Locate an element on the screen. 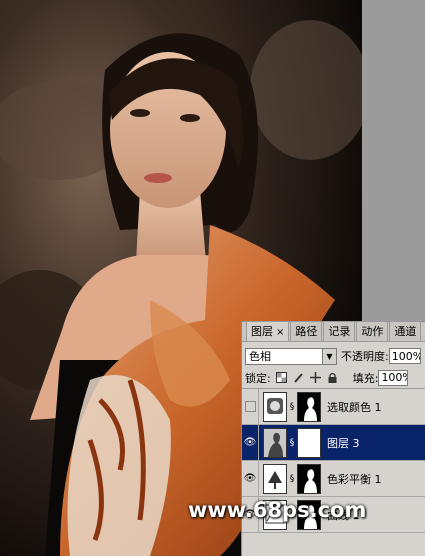 This screenshot has width=425, height=556. tab-label: 记录 is located at coordinates (339, 331).